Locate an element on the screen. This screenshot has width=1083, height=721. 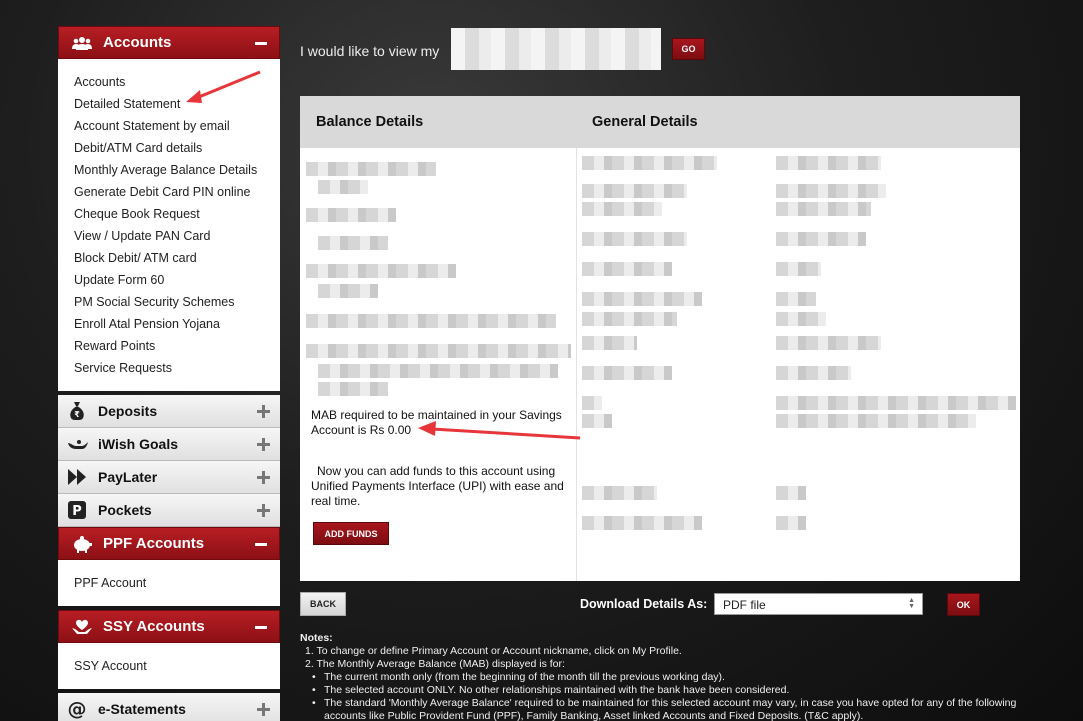
paylater-section-header: PayLater is located at coordinates (169, 477).